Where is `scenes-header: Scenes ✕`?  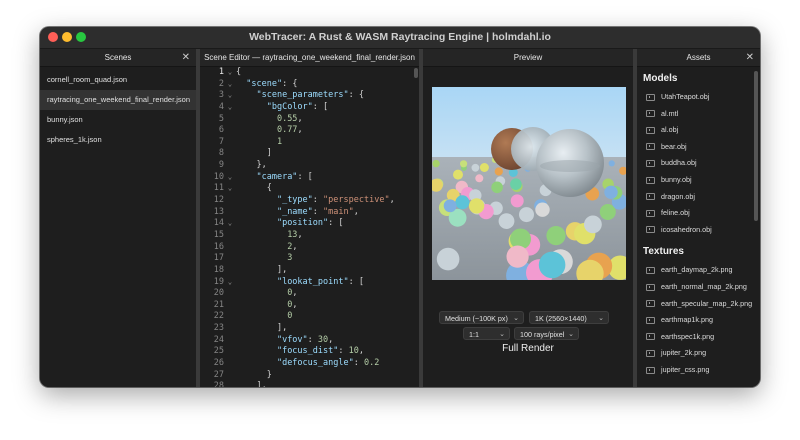 scenes-header: Scenes ✕ is located at coordinates (118, 58).